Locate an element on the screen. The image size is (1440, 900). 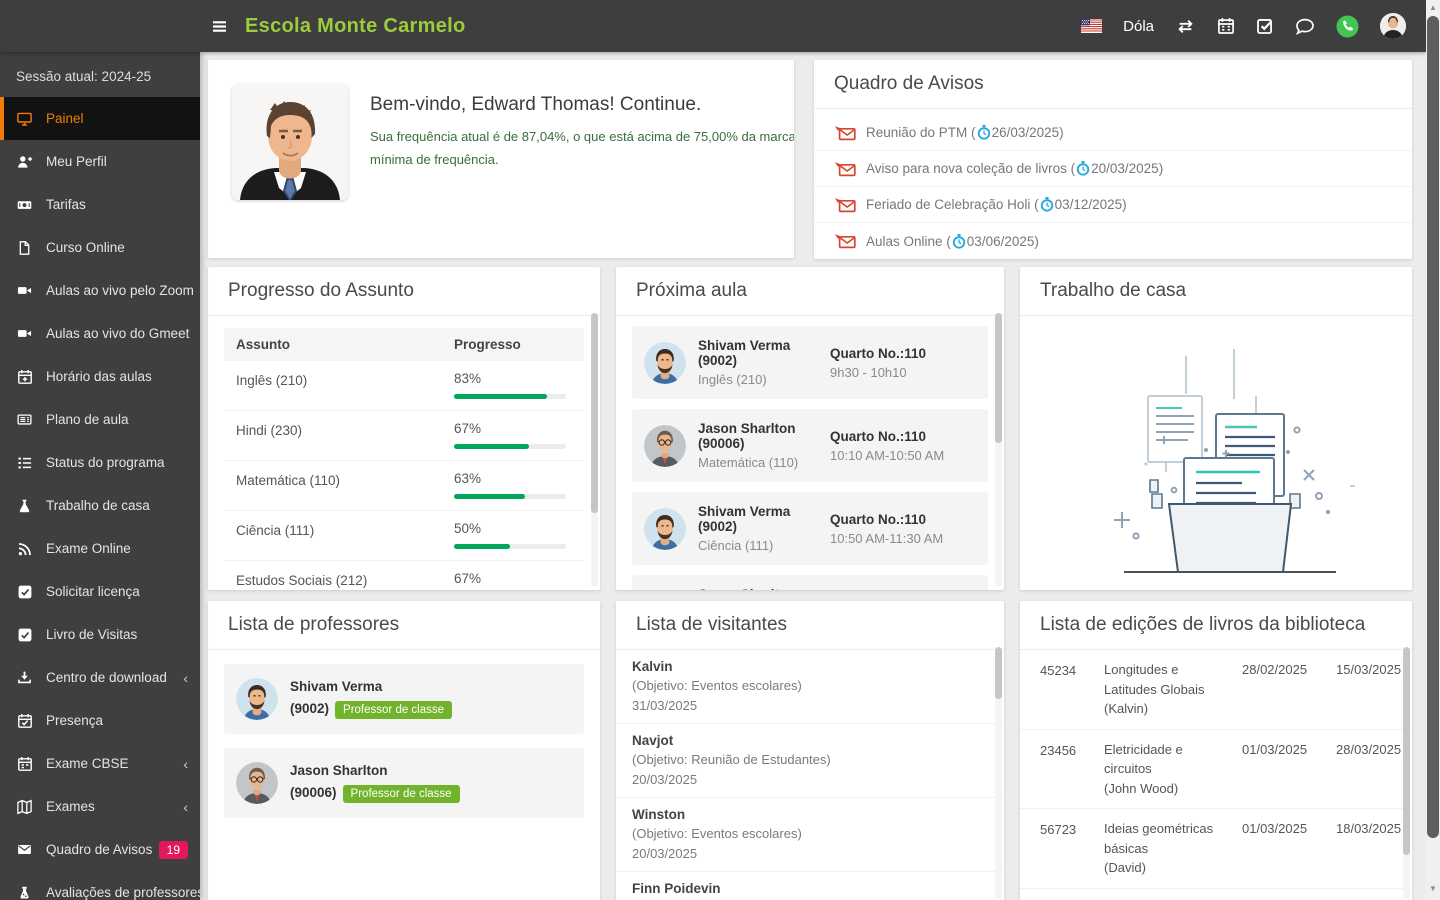
visitor-name: Kalvin is located at coordinates (652, 666).